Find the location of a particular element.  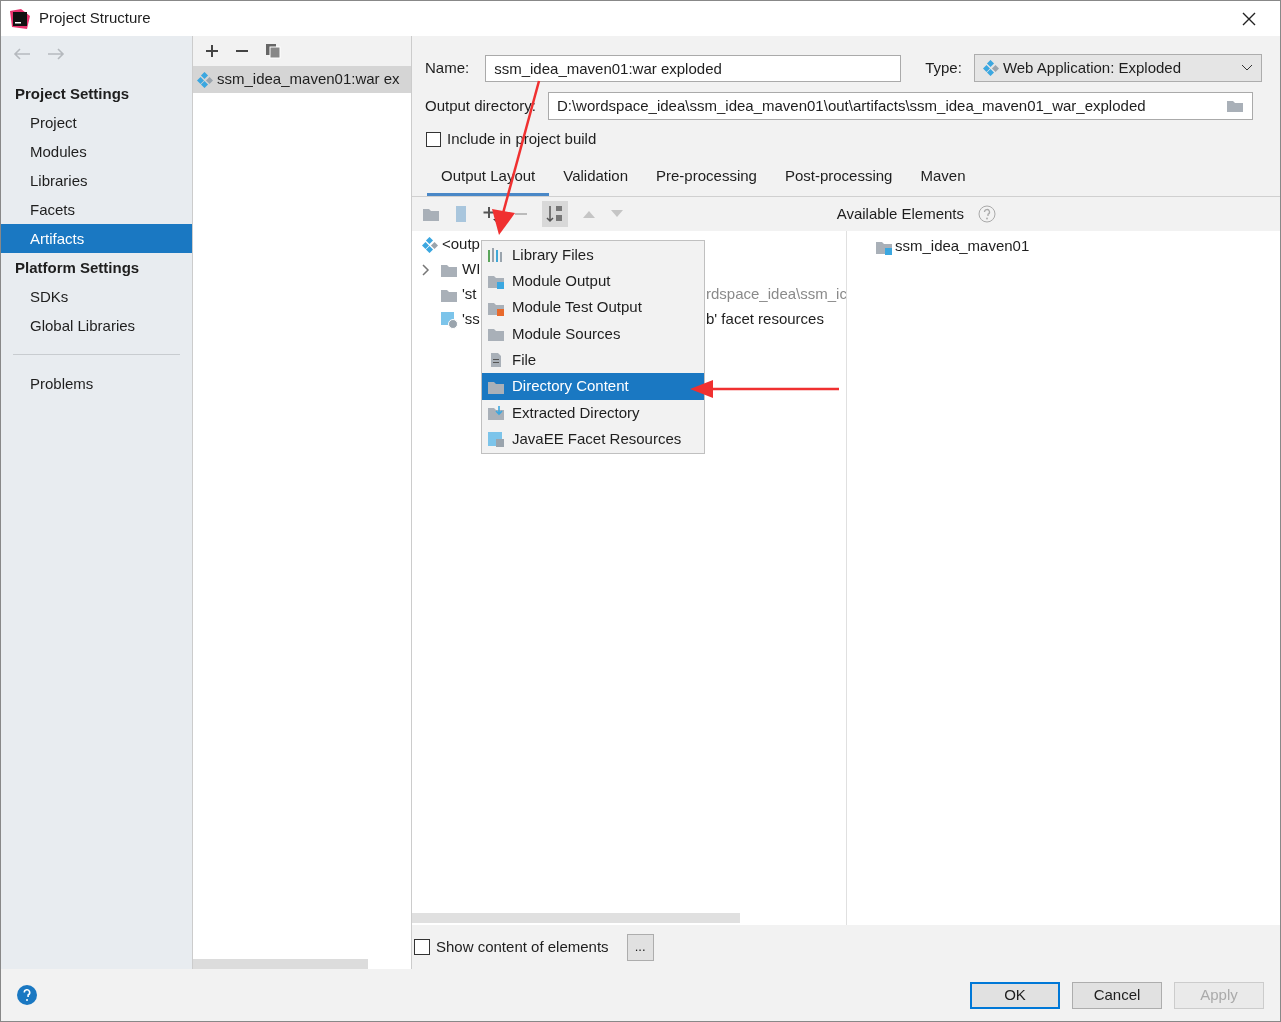

name-label: Name: is located at coordinates (447, 67).